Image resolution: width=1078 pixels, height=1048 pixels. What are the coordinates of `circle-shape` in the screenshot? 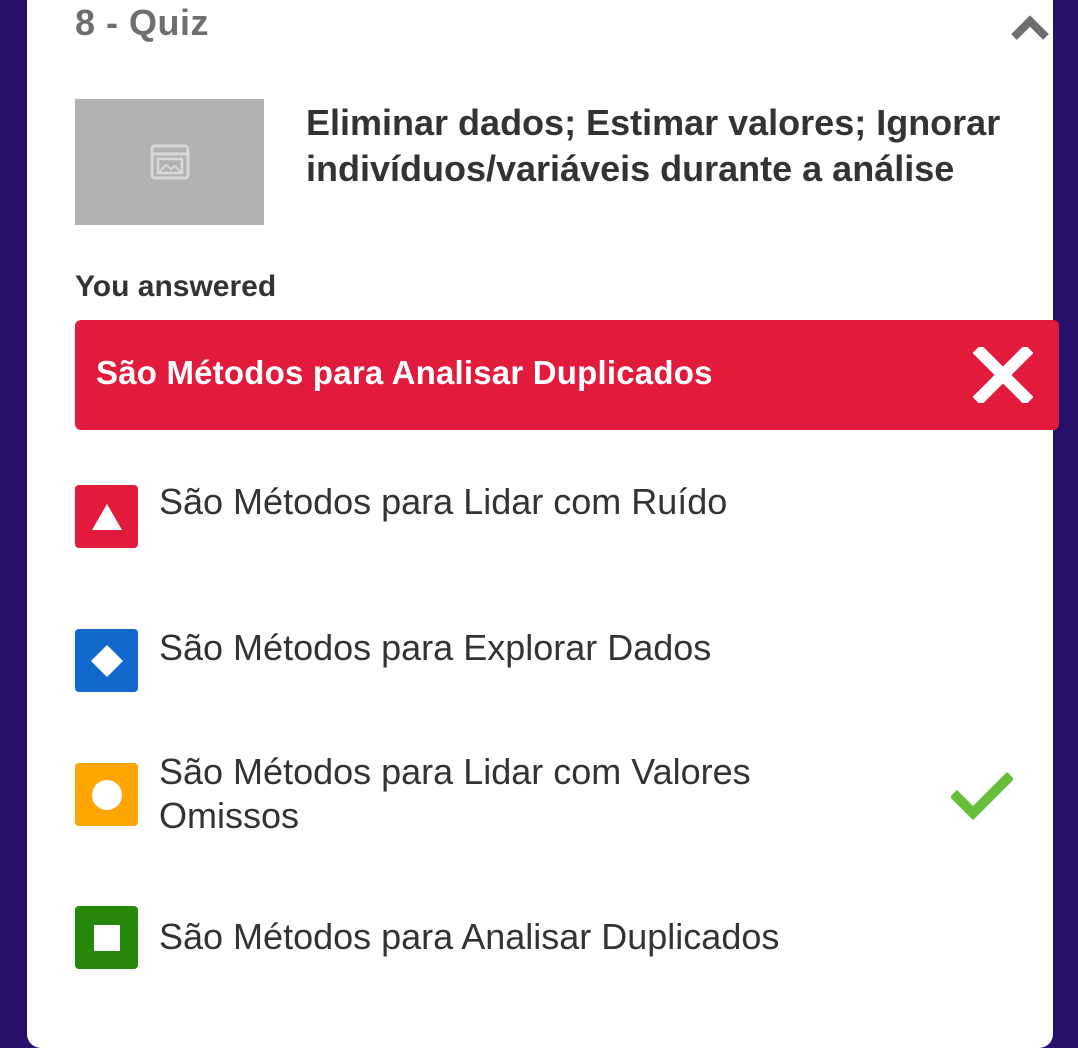 It's located at (106, 794).